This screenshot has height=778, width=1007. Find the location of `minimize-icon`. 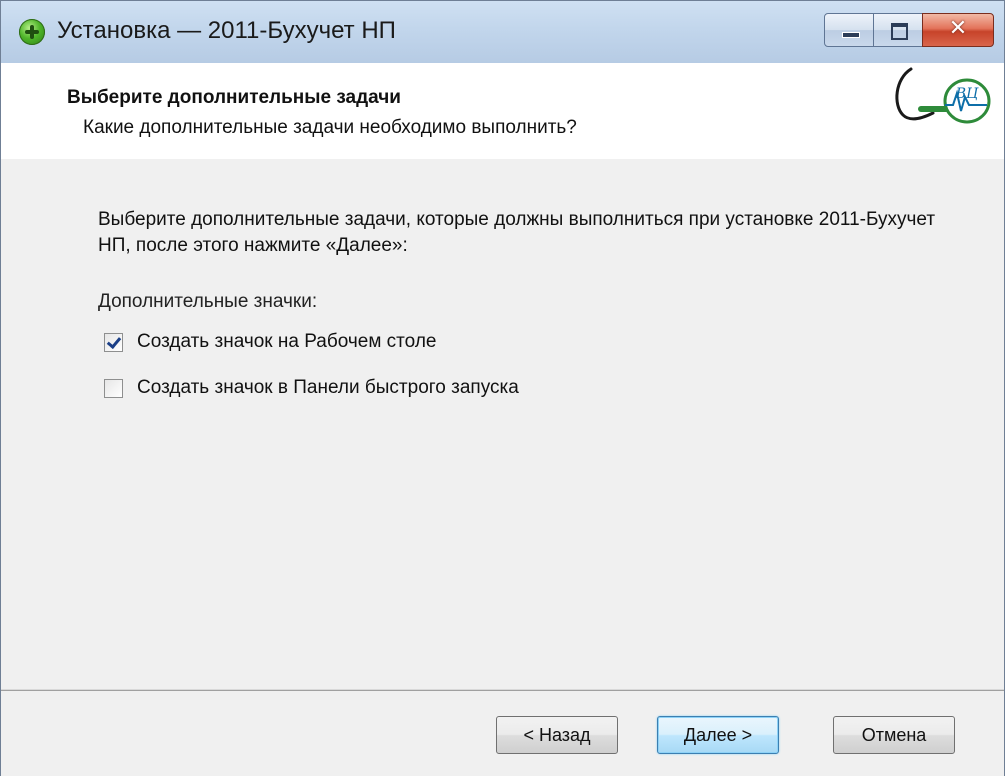

minimize-icon is located at coordinates (851, 35).